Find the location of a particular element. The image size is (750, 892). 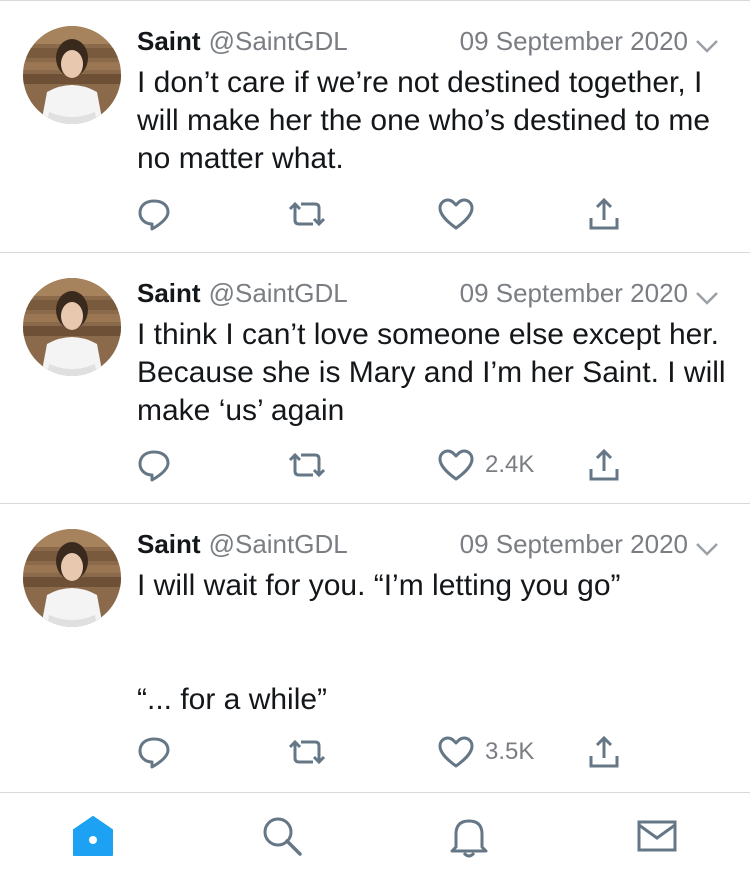

like-count: 2.4K is located at coordinates (510, 464).